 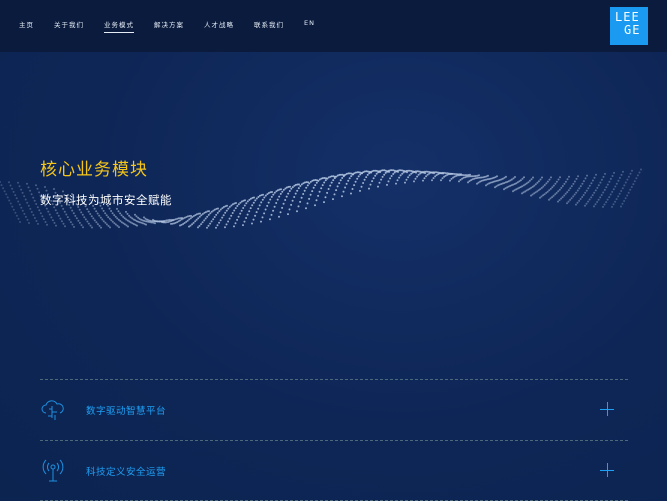 What do you see at coordinates (69, 26) in the screenshot?
I see `nav-about: 关于我们` at bounding box center [69, 26].